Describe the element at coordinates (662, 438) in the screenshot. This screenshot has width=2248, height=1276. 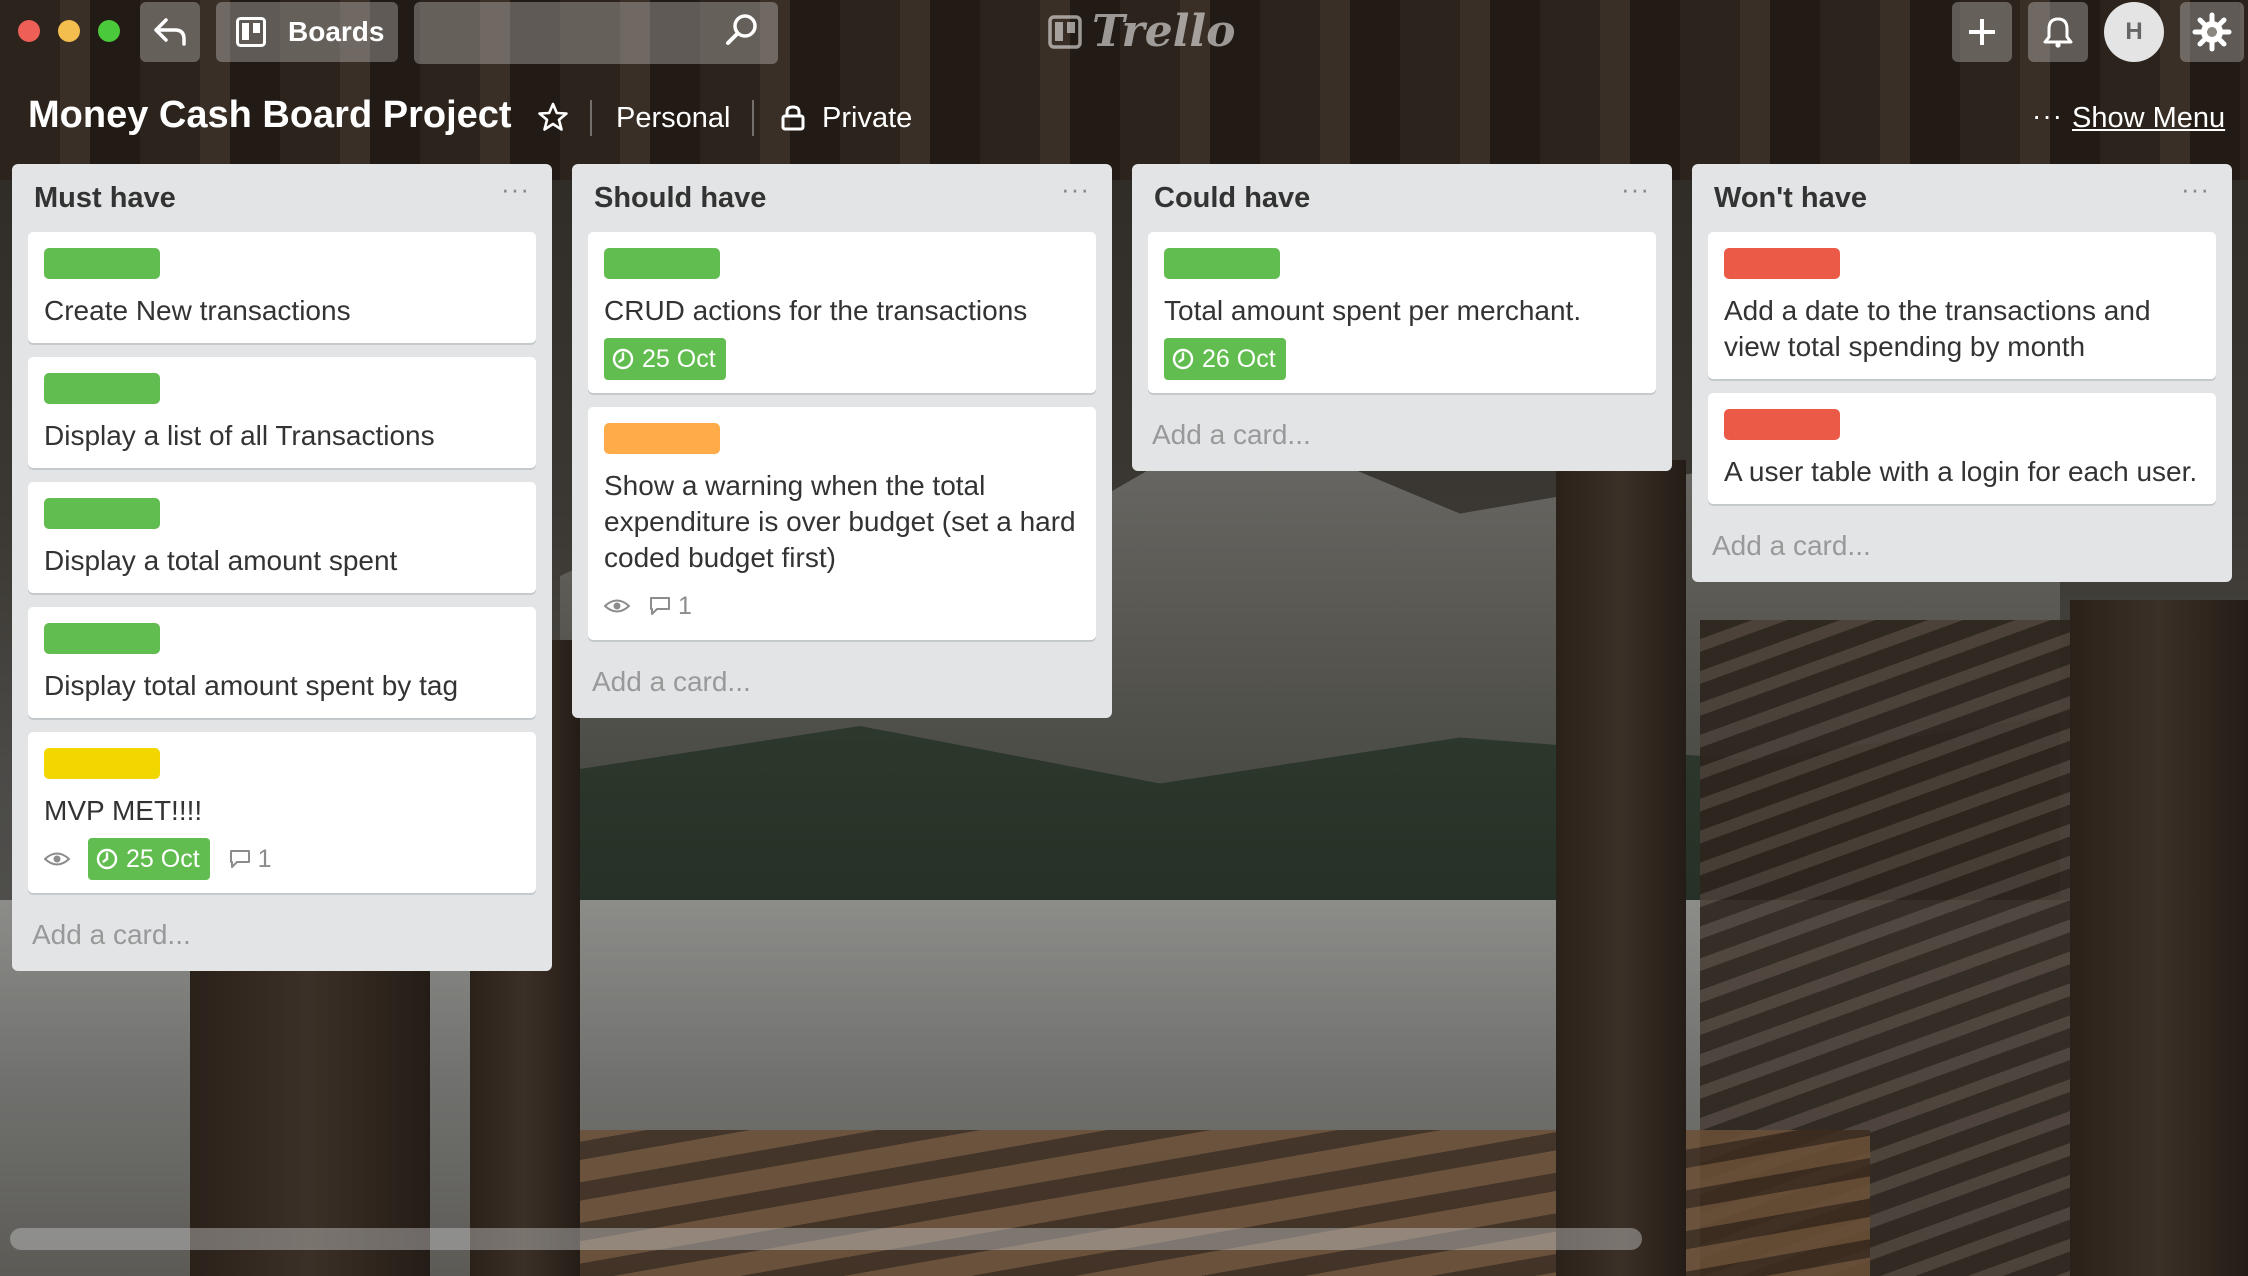
I see `card-label-orange` at that location.